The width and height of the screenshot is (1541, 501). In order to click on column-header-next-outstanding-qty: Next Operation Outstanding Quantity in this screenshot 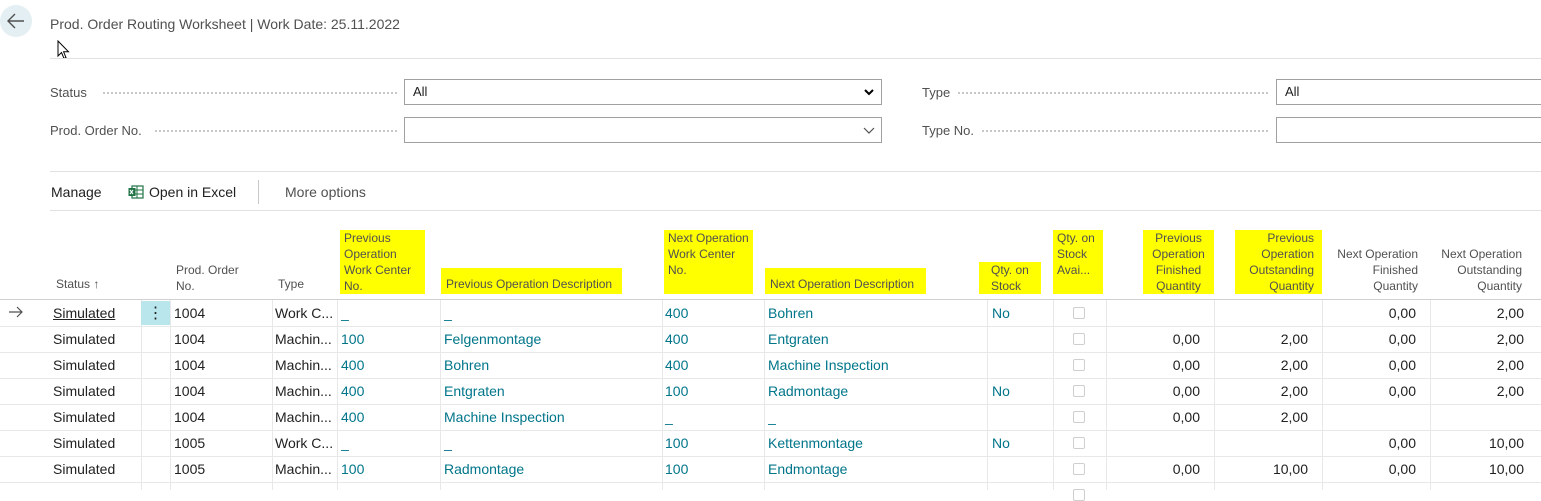, I will do `click(1477, 270)`.